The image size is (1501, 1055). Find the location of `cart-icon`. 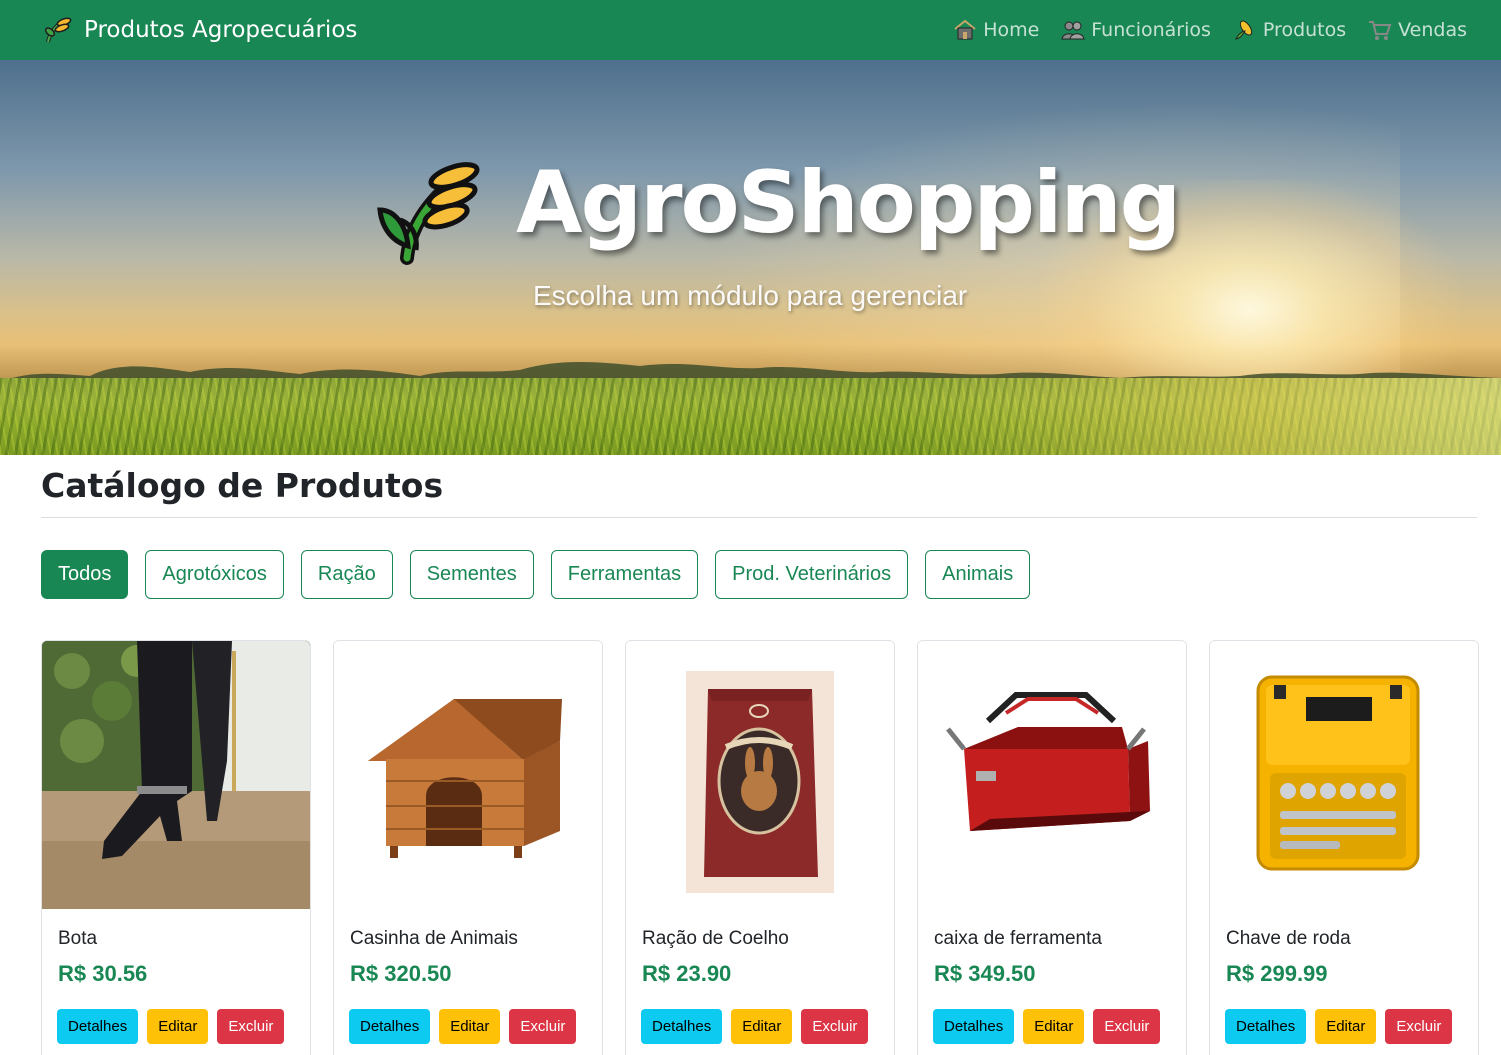

cart-icon is located at coordinates (1380, 30).